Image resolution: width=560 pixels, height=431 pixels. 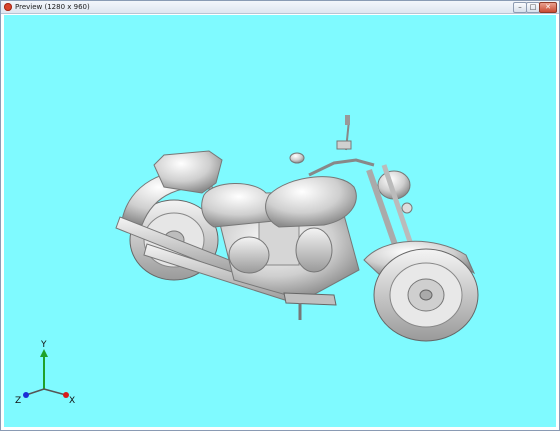 What do you see at coordinates (72, 401) in the screenshot?
I see `x-axis-label: X` at bounding box center [72, 401].